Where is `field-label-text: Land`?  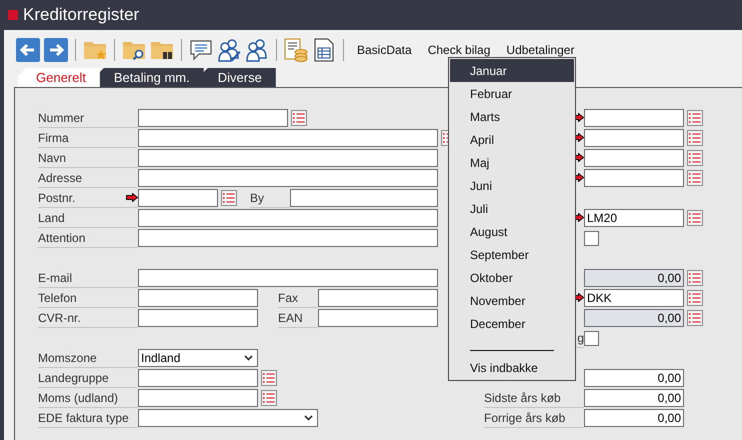 field-label-text: Land is located at coordinates (51, 217).